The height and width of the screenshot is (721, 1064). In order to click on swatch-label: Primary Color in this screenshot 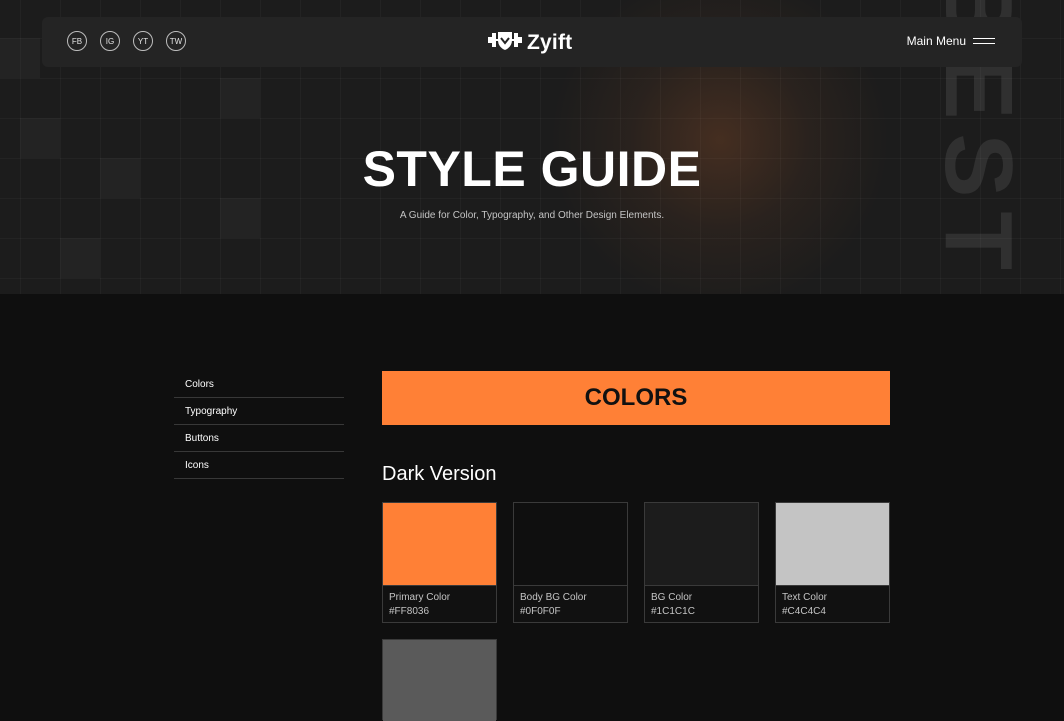, I will do `click(420, 597)`.